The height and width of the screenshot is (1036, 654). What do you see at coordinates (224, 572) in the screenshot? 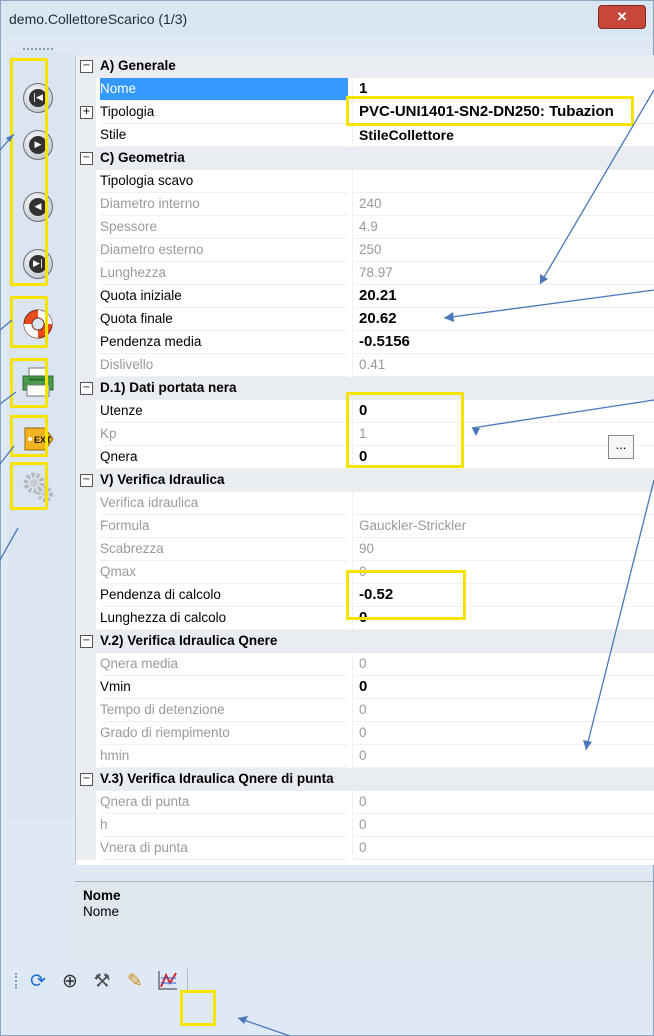
I see `property-name: Qmax` at bounding box center [224, 572].